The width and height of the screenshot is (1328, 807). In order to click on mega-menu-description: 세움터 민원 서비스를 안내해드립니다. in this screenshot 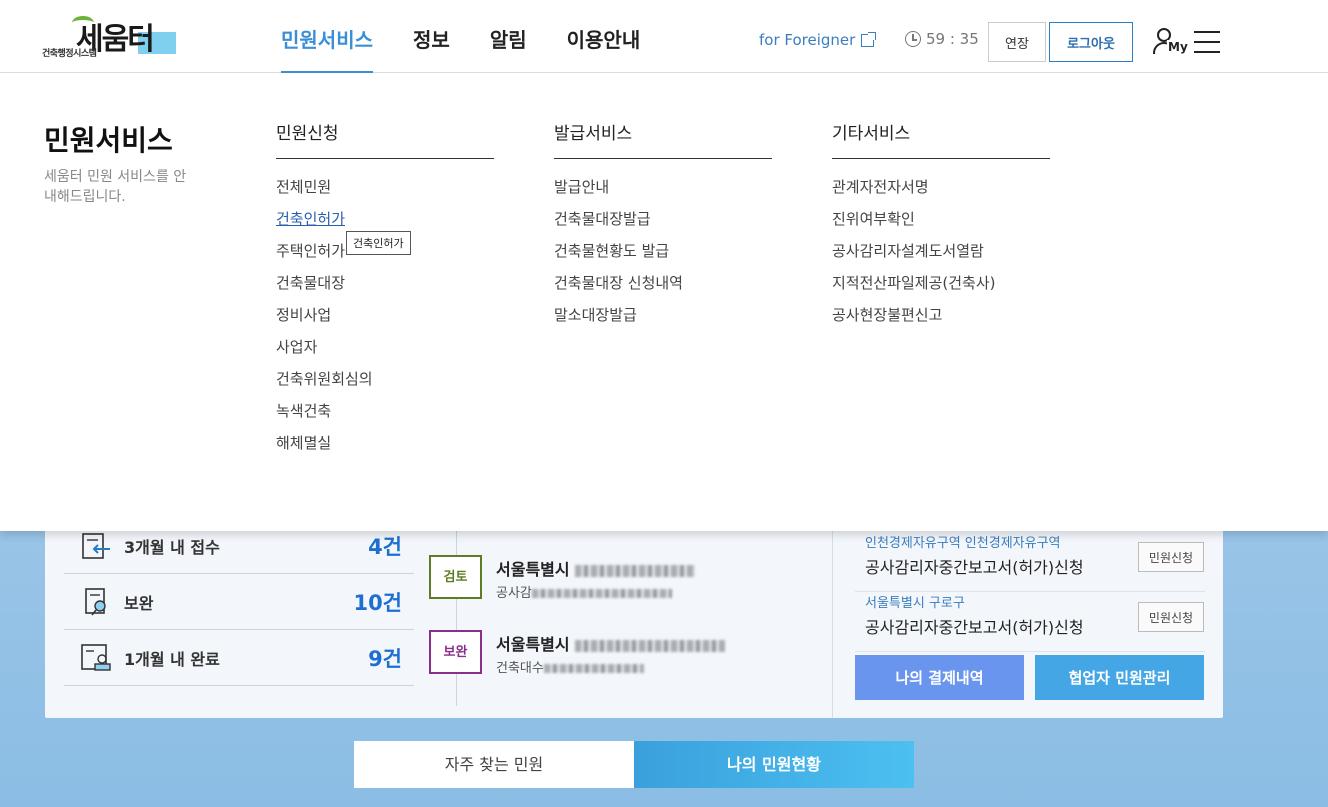, I will do `click(115, 187)`.